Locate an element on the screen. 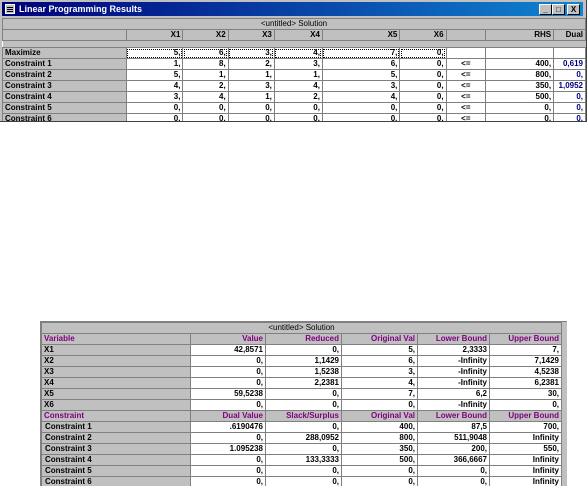 Image resolution: width=587 pixels, height=486 pixels. title-bar: Linear Programming Results _ □ X is located at coordinates (292, 9).